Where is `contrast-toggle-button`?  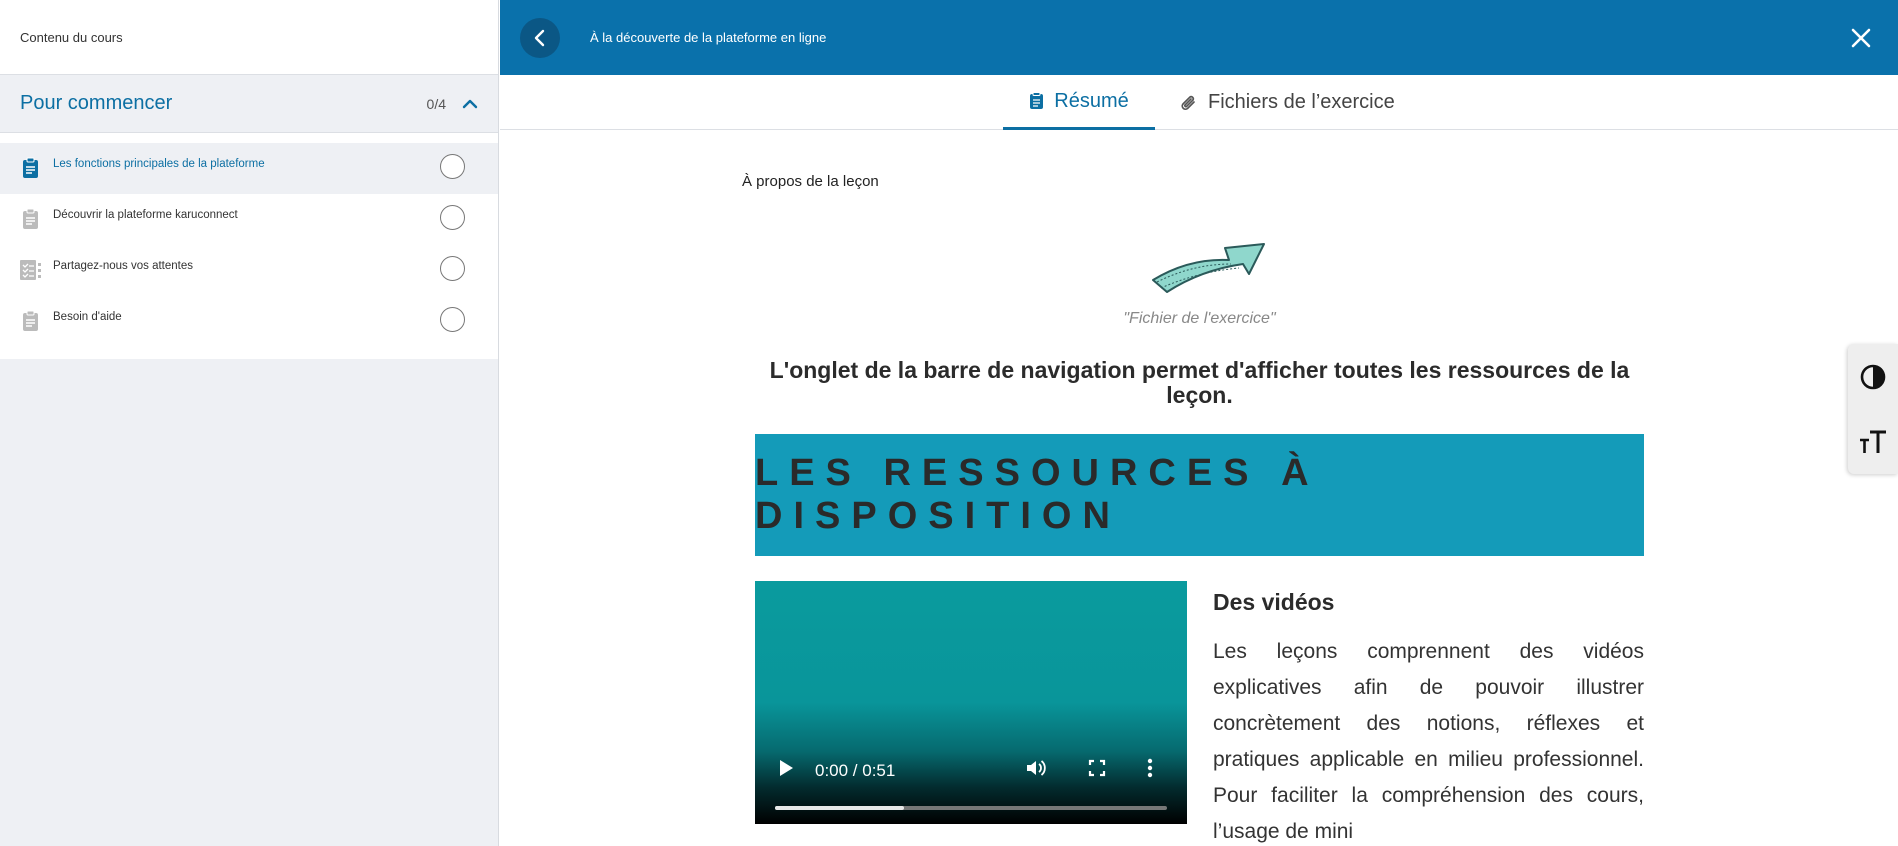
contrast-toggle-button is located at coordinates (1873, 376).